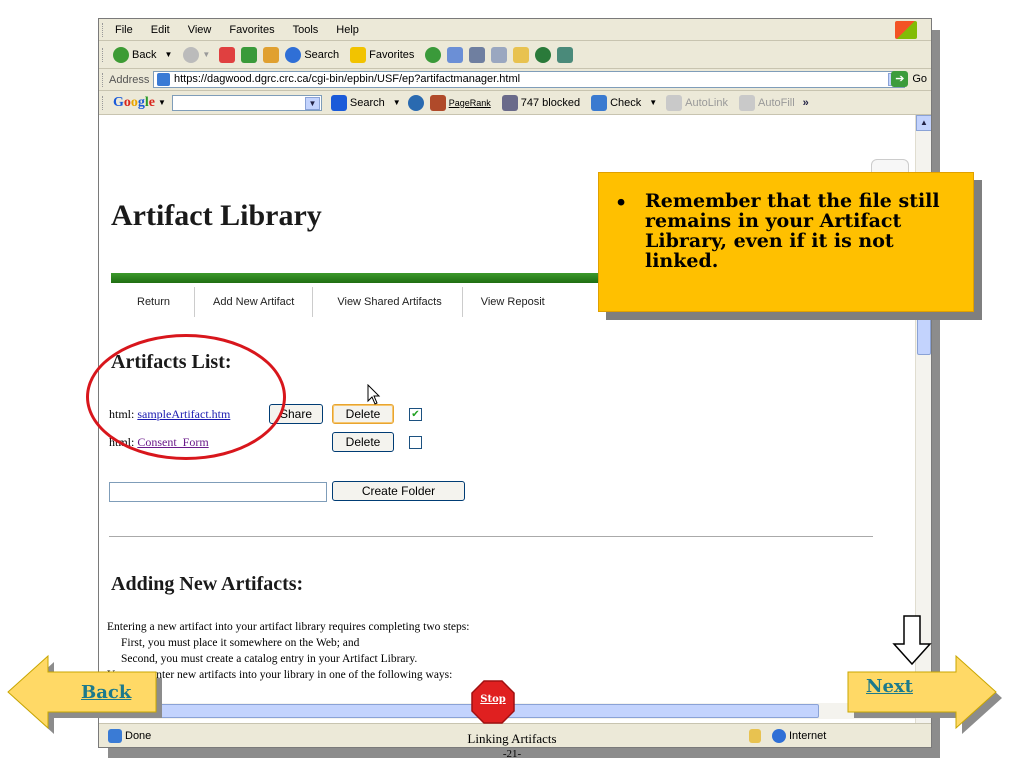 The image size is (1024, 768). I want to click on google-search-icon, so click(338, 102).